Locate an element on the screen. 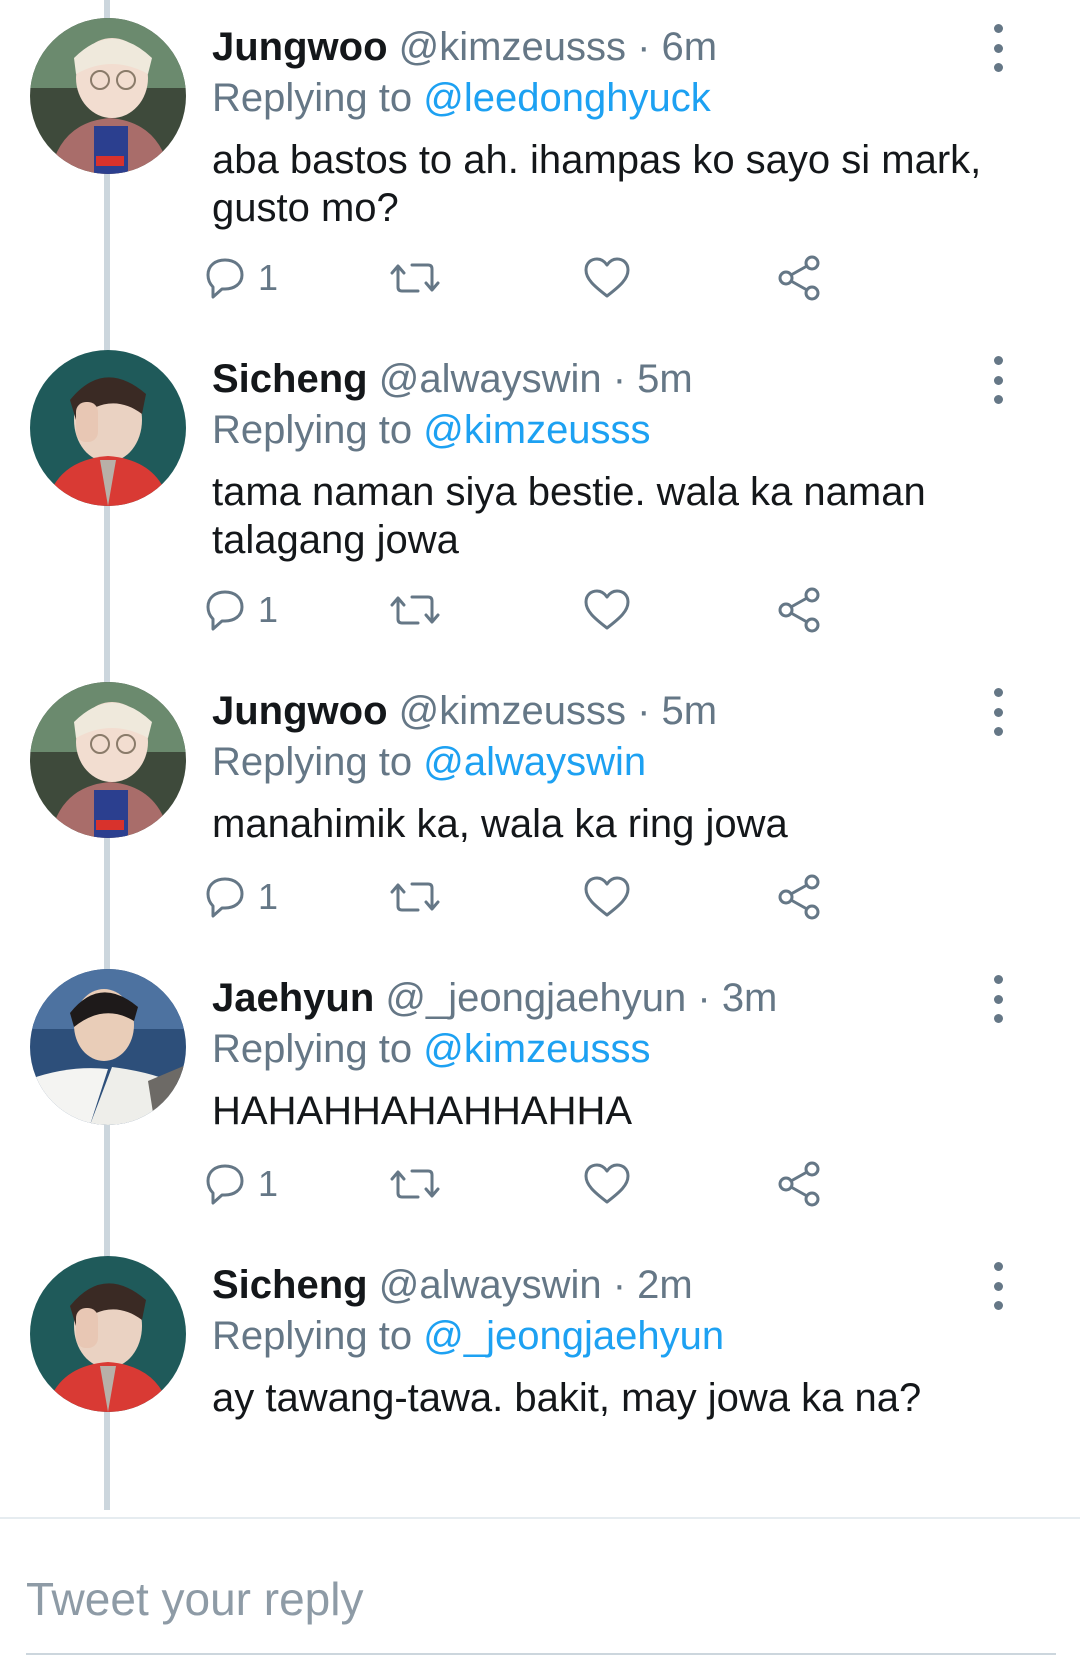 This screenshot has width=1080, height=1670. timestamp: 3m is located at coordinates (750, 998).